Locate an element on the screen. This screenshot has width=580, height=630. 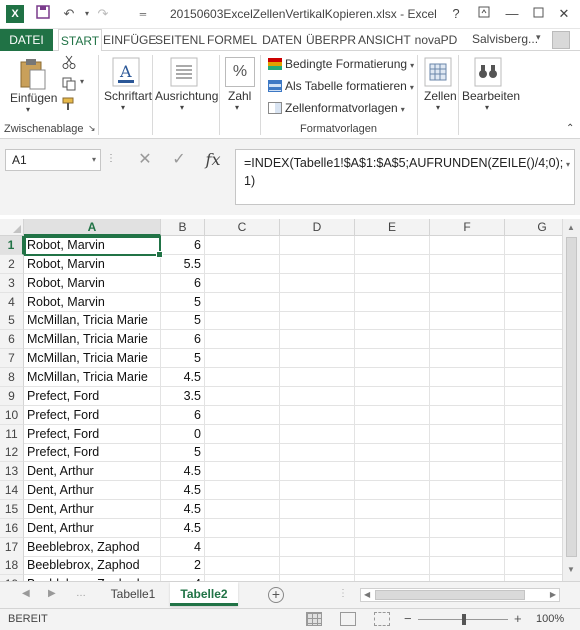
cell-grade: 2 is located at coordinates (183, 566).